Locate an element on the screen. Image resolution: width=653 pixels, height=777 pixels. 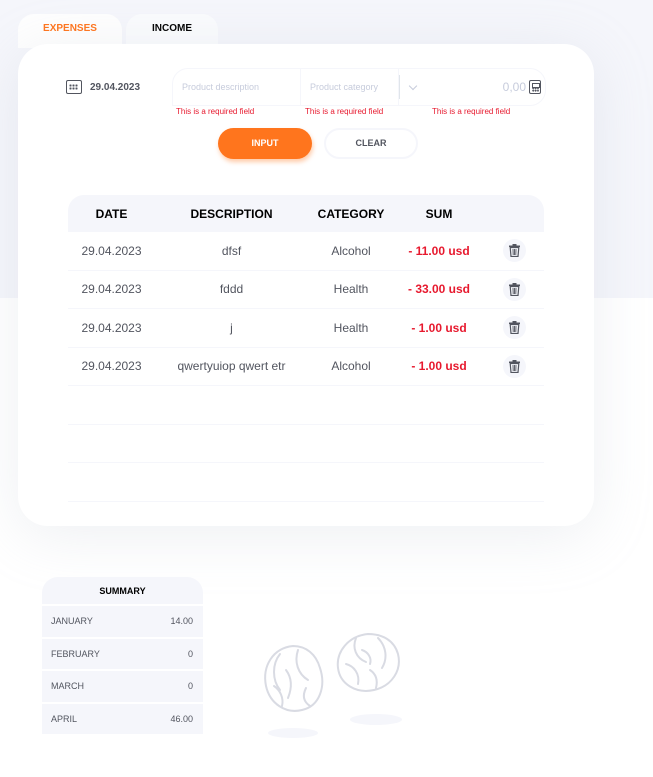
summary-month: APRIL is located at coordinates (64, 718).